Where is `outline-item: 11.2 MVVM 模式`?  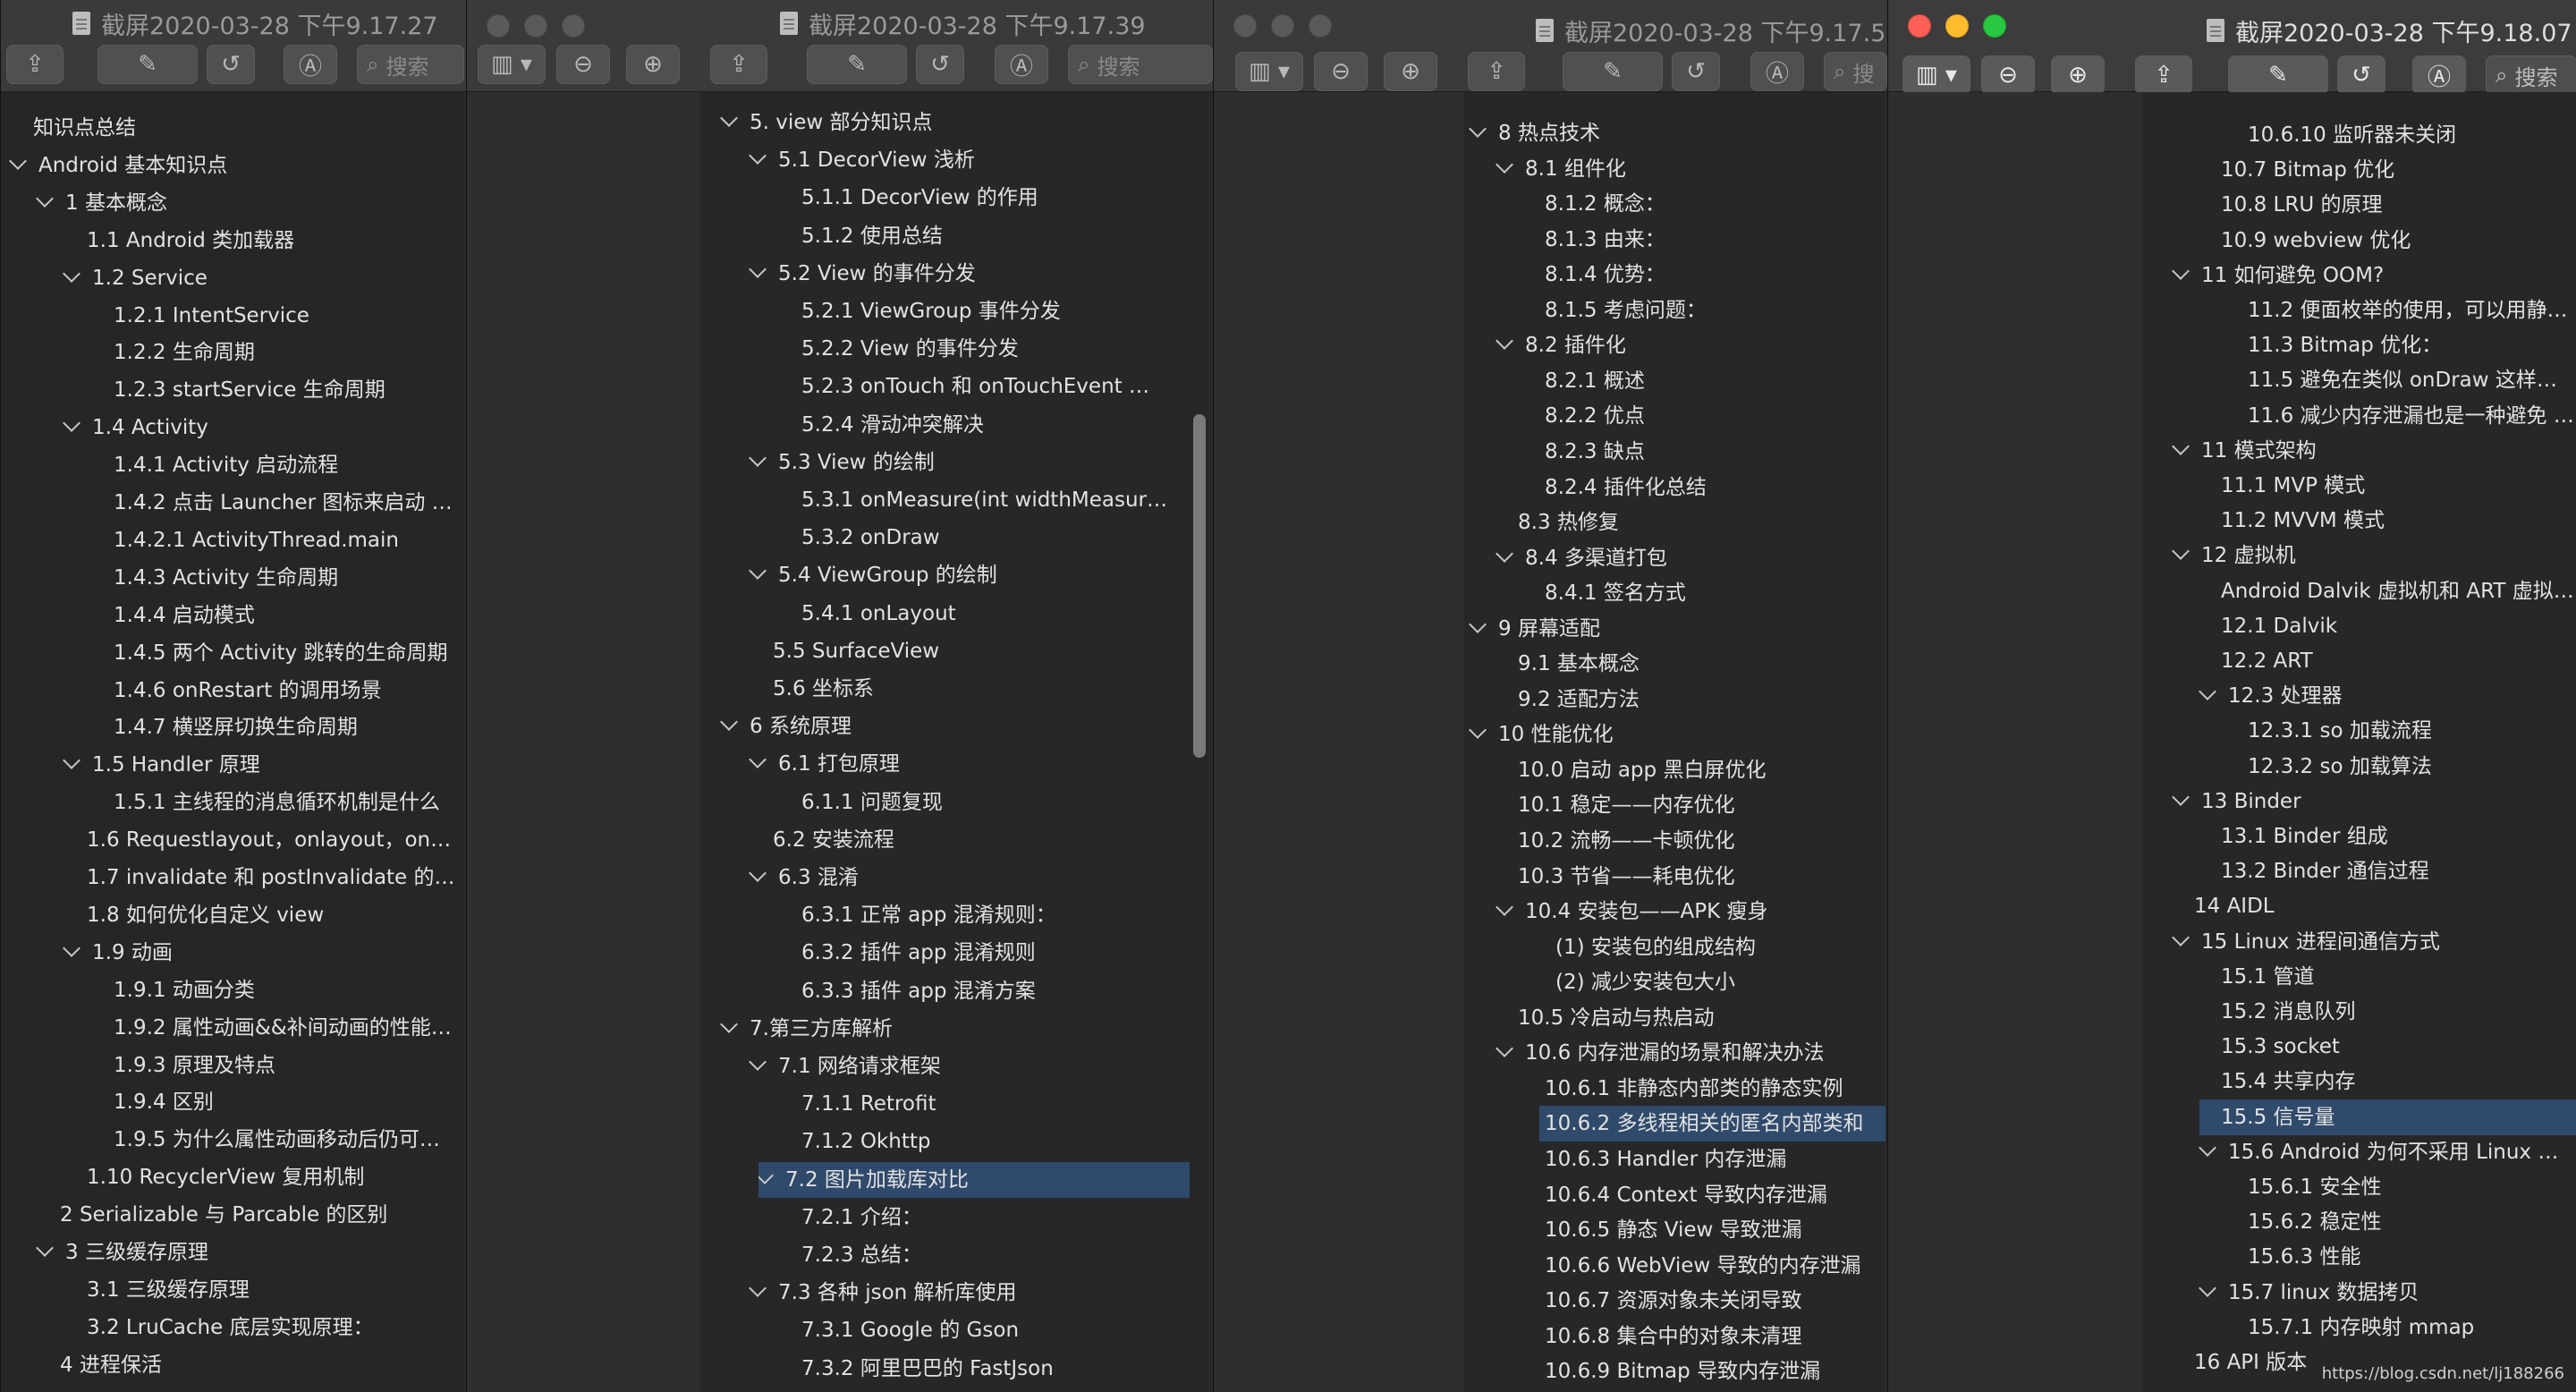
outline-item: 11.2 MVVM 模式 is located at coordinates (2359, 521).